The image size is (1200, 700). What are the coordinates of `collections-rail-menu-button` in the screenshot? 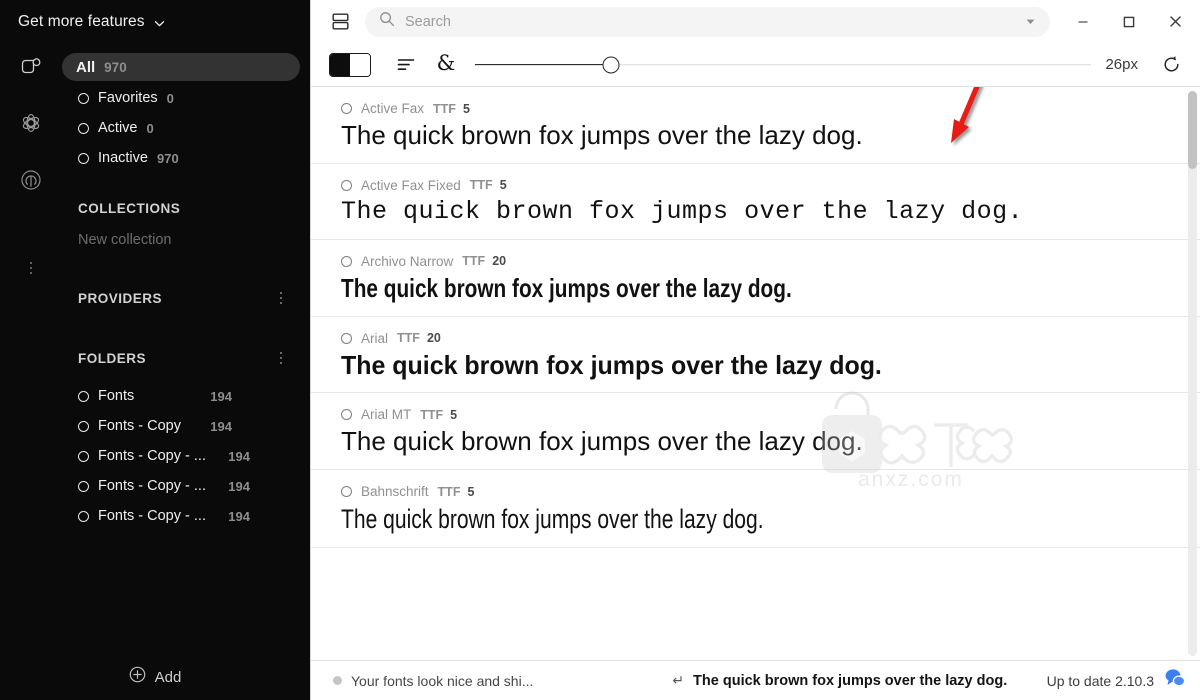 It's located at (31, 268).